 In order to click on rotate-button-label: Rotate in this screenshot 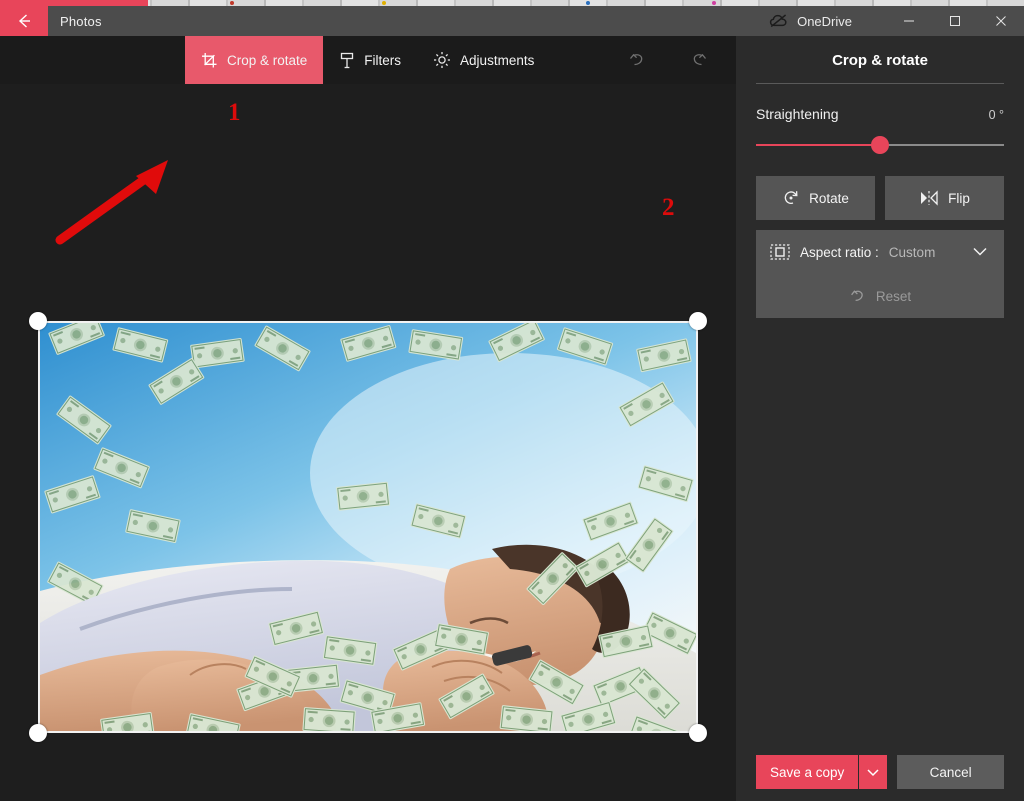, I will do `click(829, 198)`.